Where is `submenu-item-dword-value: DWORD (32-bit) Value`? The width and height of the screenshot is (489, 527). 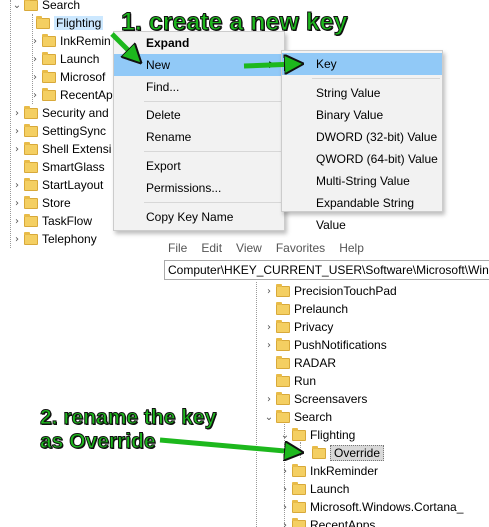 submenu-item-dword-value: DWORD (32-bit) Value is located at coordinates (362, 137).